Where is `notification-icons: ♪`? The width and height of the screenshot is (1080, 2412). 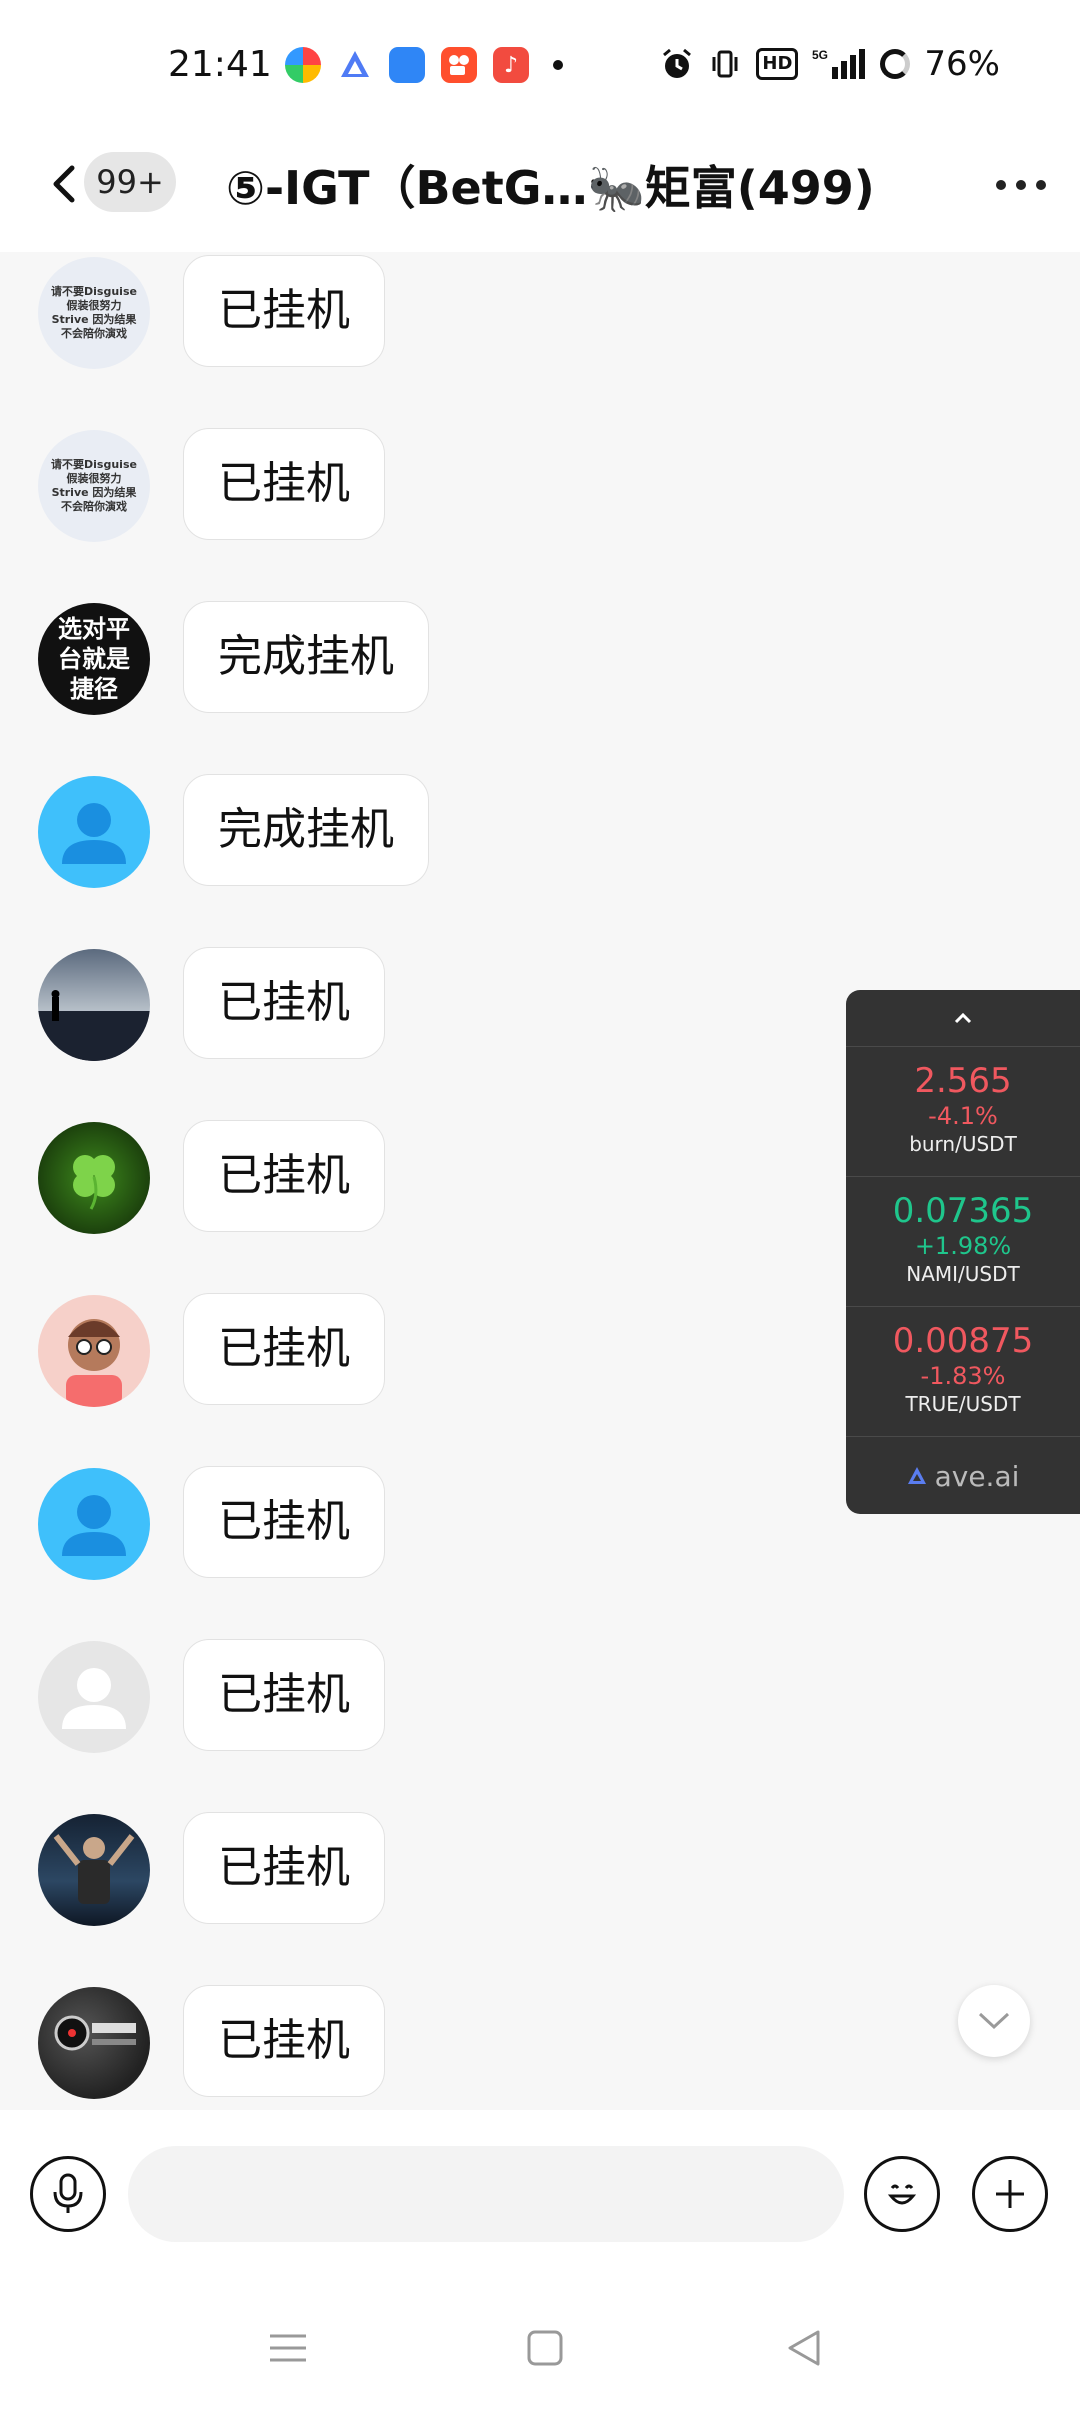
notification-icons: ♪ is located at coordinates (424, 65).